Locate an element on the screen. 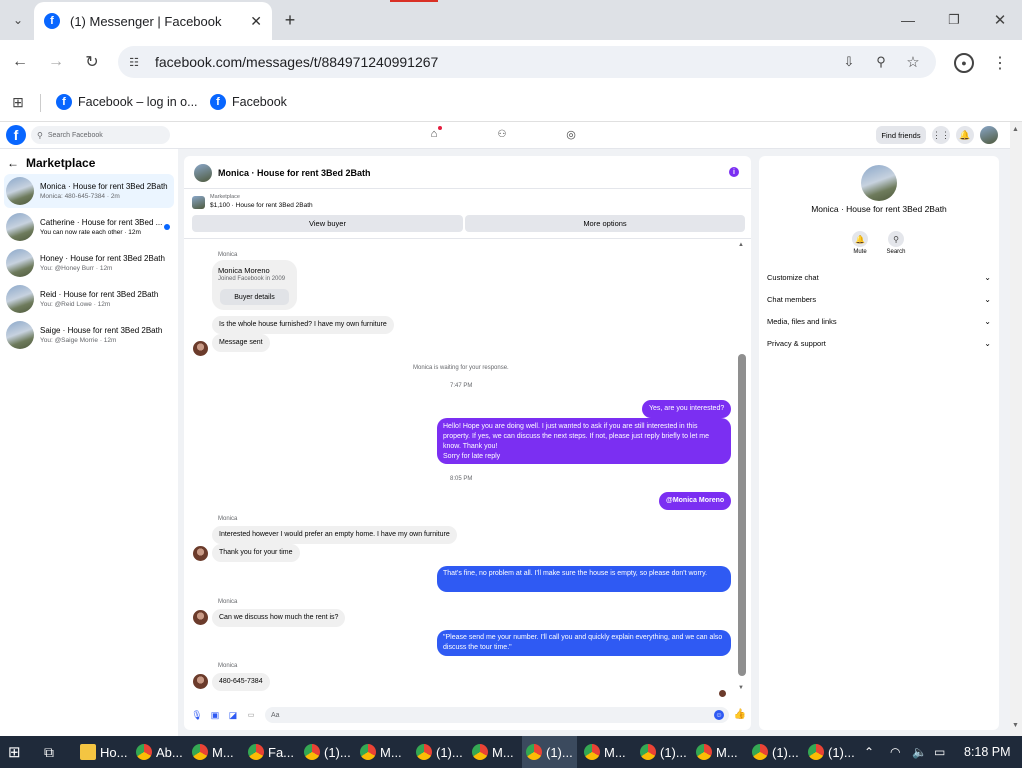 This screenshot has width=1022, height=768. emoji-icon: ☺ is located at coordinates (719, 715).